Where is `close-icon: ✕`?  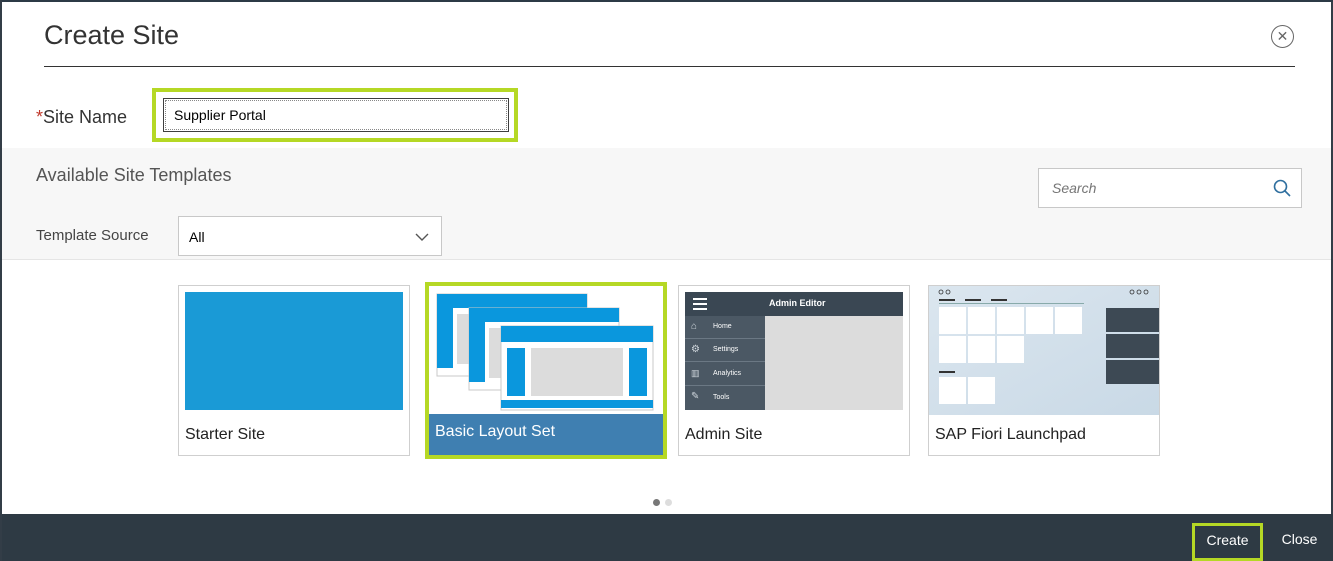
close-icon: ✕ is located at coordinates (1282, 36).